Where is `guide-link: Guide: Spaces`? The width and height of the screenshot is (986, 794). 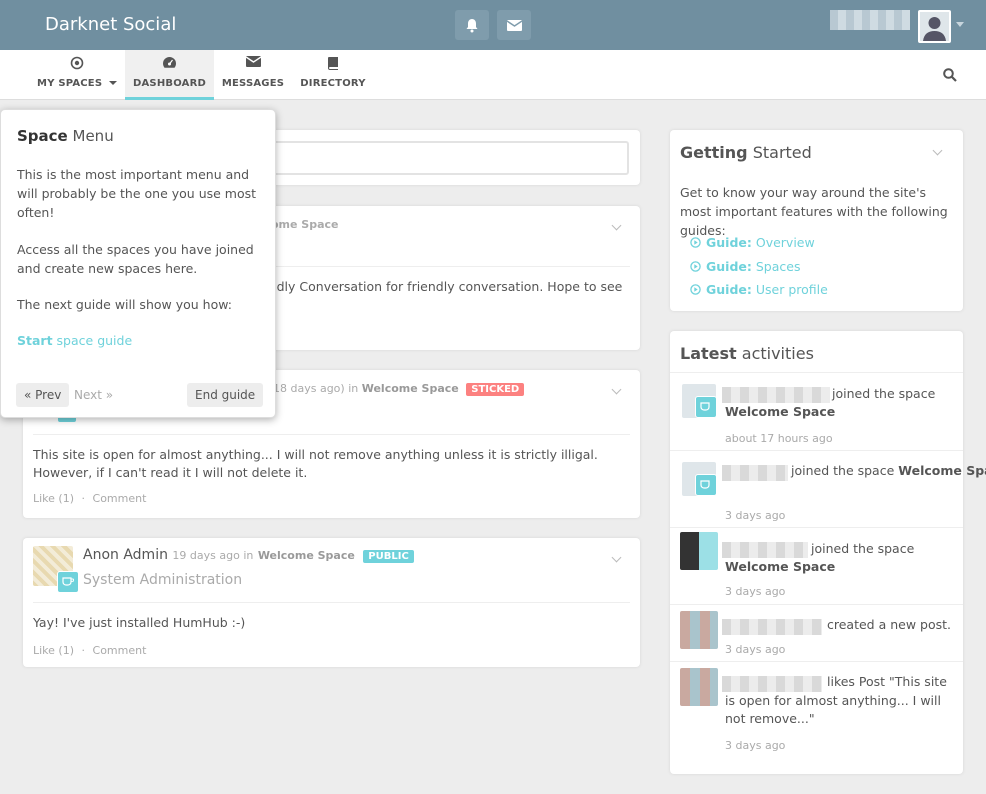 guide-link: Guide: Spaces is located at coordinates (745, 266).